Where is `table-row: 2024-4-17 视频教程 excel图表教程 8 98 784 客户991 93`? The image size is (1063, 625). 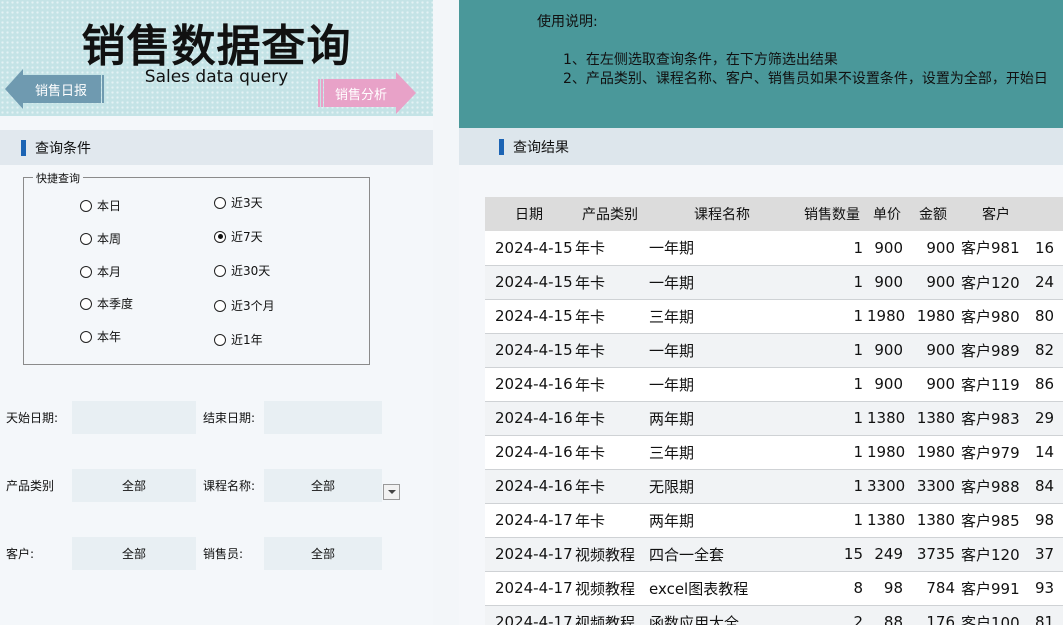
table-row: 2024-4-17 视频教程 excel图表教程 8 98 784 客户991 93 is located at coordinates (774, 588).